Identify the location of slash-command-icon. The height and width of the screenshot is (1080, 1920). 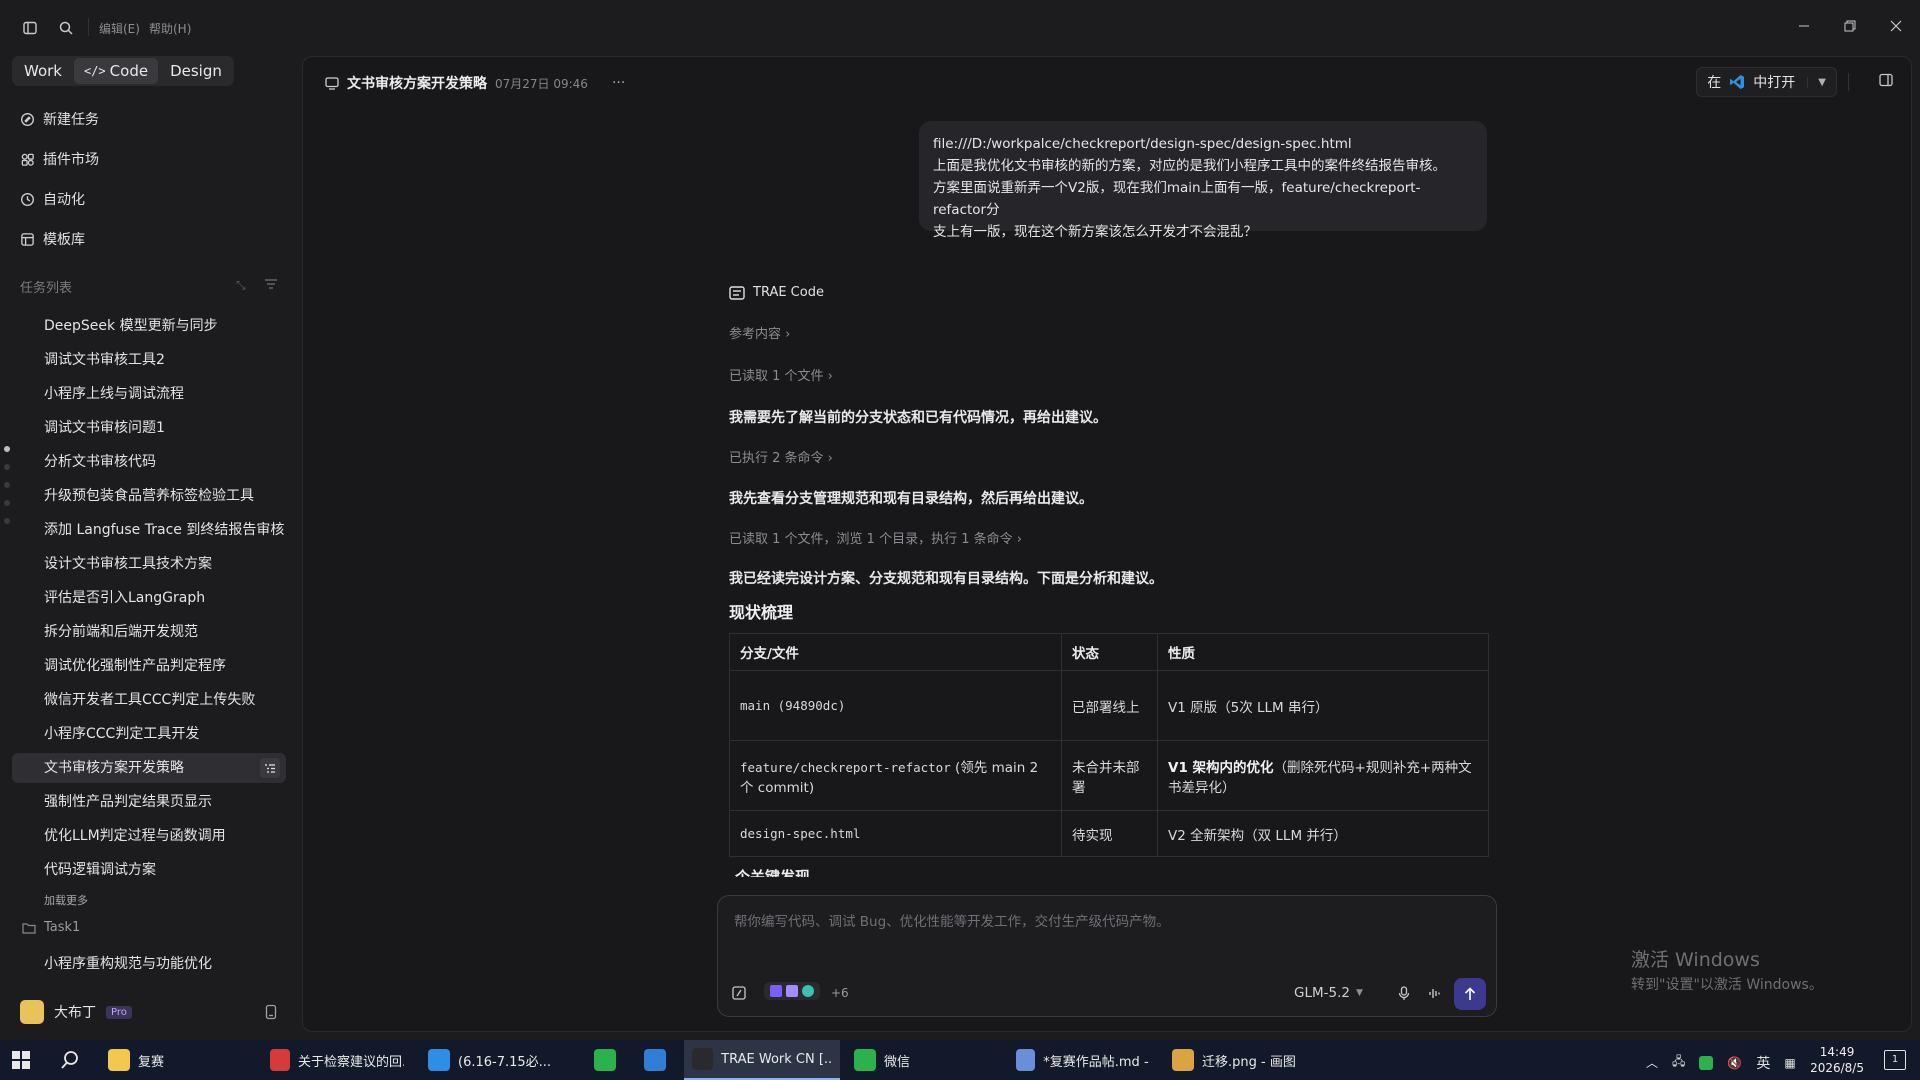
(739, 995).